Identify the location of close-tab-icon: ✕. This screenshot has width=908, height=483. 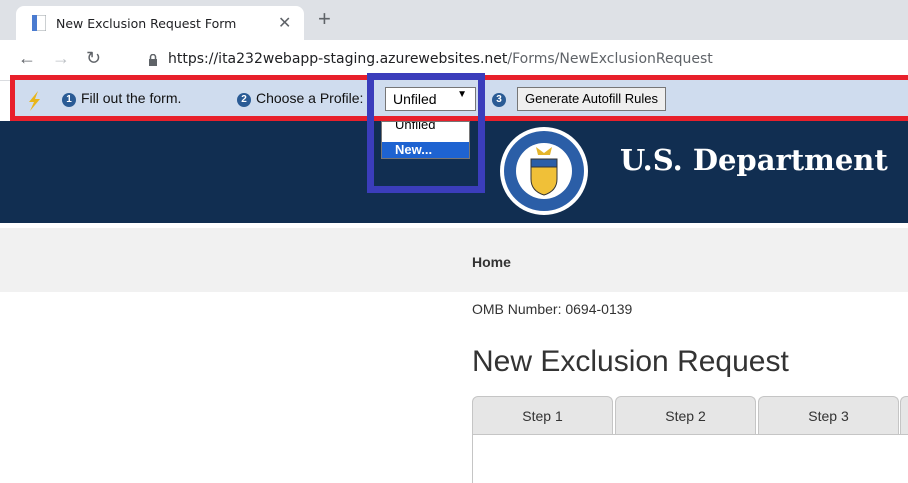
(284, 23).